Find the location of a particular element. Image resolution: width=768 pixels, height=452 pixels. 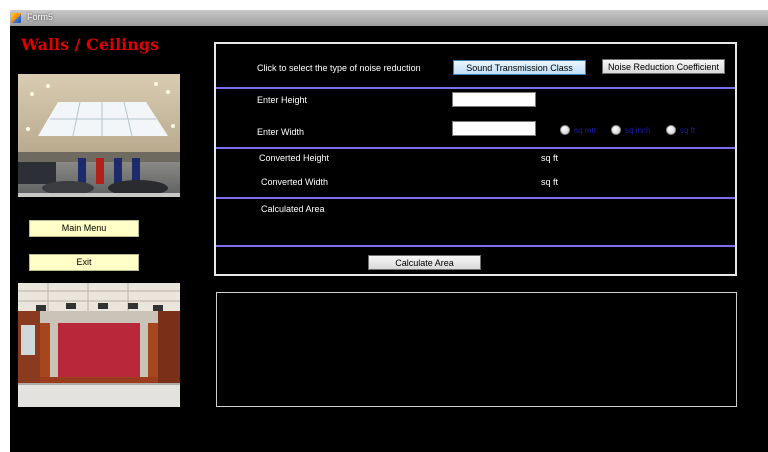

converted-width-unit: sq ft is located at coordinates (550, 182).